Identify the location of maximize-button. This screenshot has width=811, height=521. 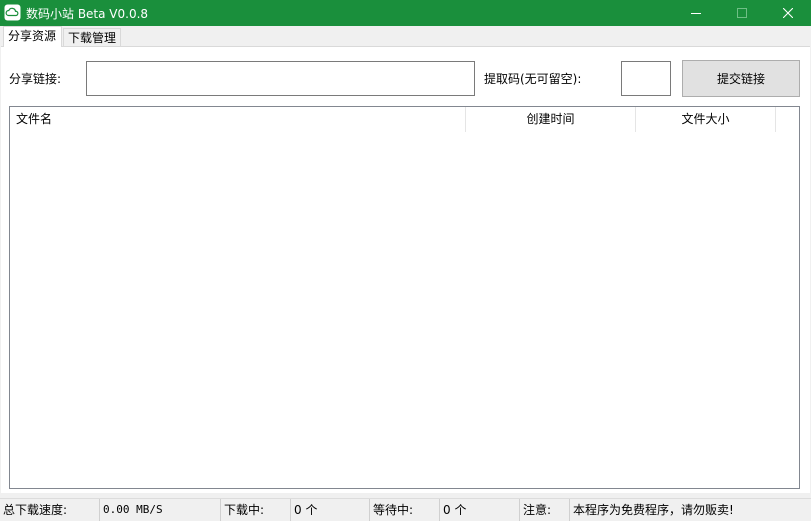
(742, 13).